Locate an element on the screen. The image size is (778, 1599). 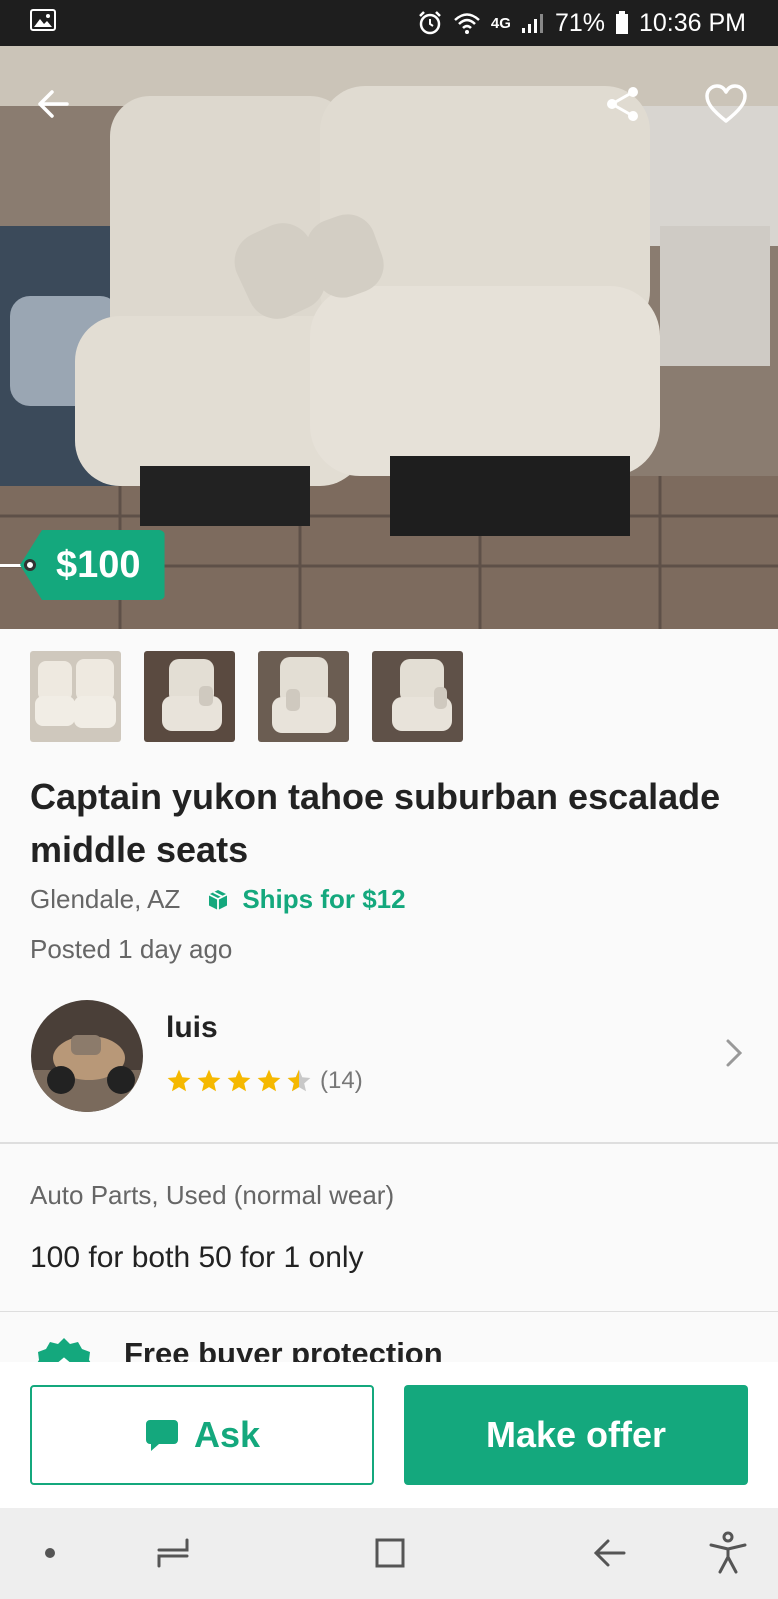
seller-row: luis (14) is located at coordinates (389, 1070).